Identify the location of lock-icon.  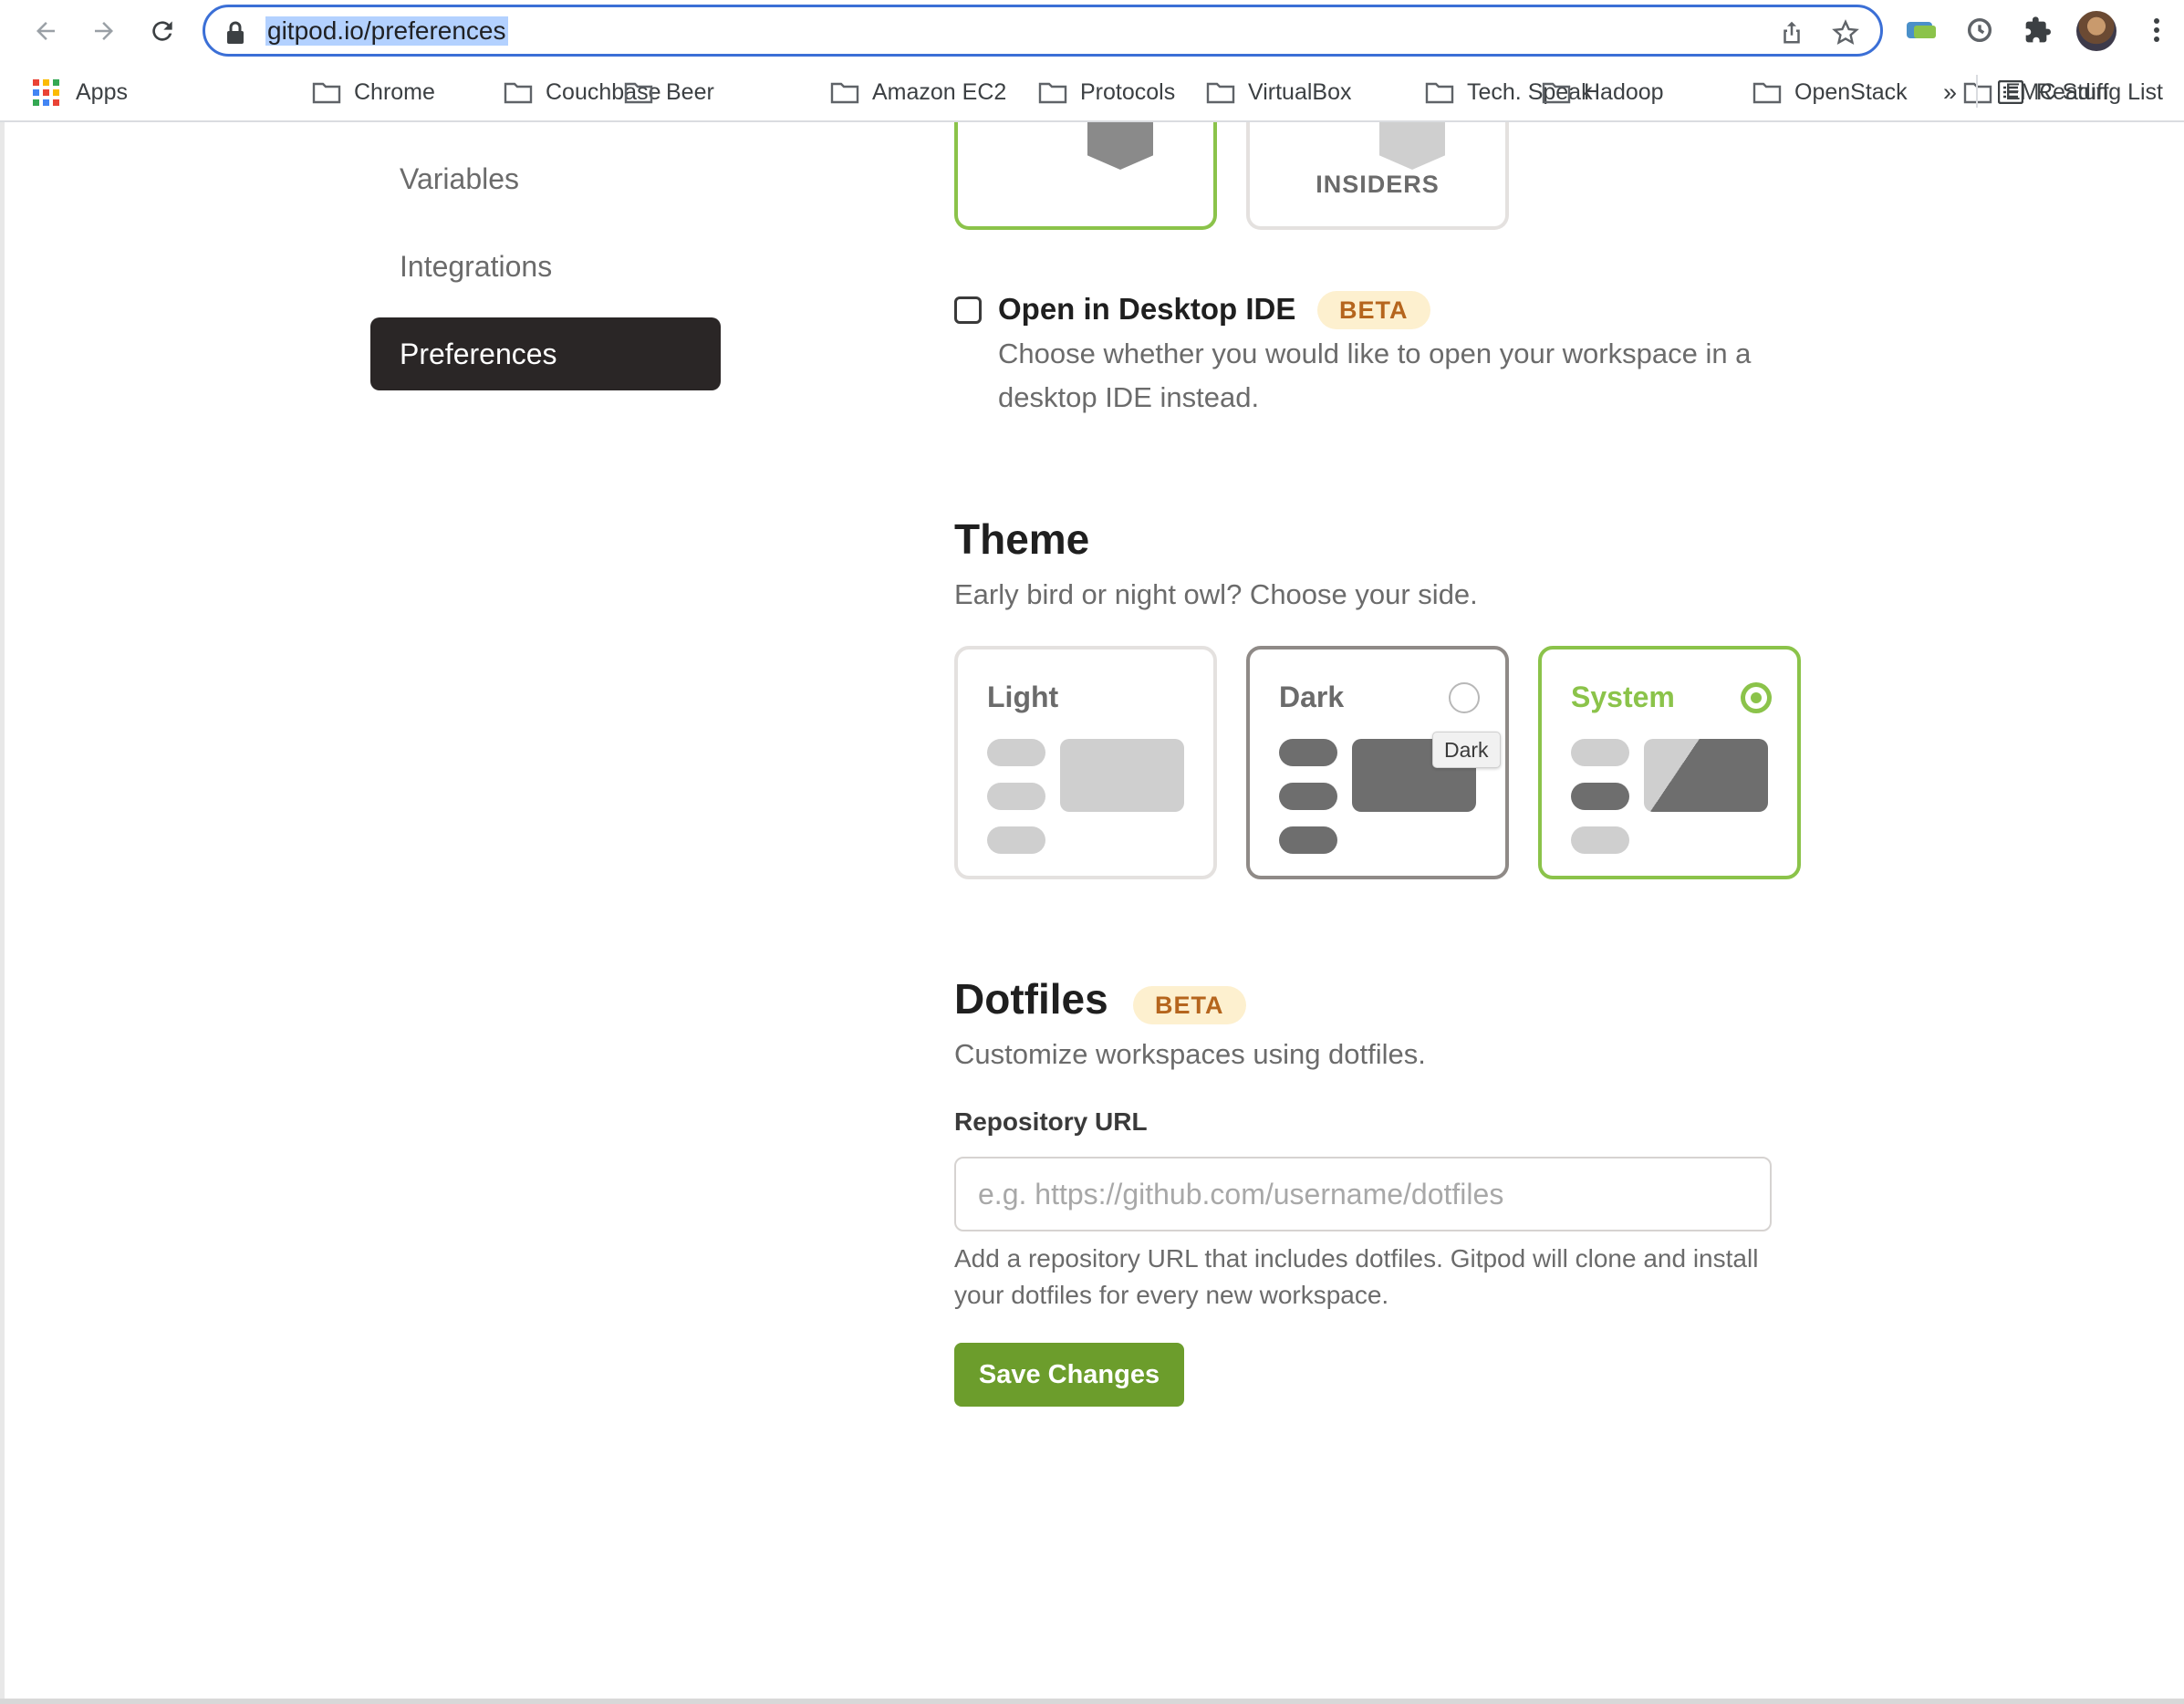
(235, 32).